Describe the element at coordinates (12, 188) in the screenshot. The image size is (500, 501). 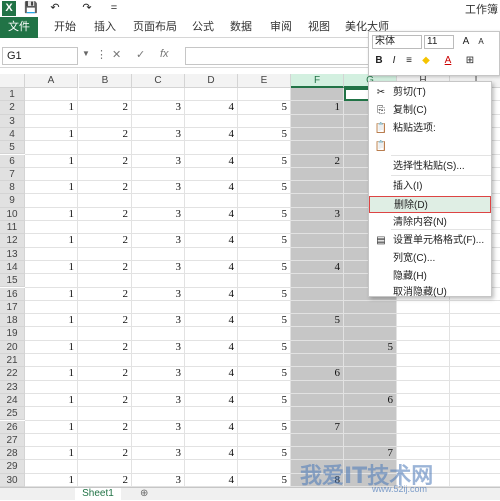
I see `row-header: 8` at that location.